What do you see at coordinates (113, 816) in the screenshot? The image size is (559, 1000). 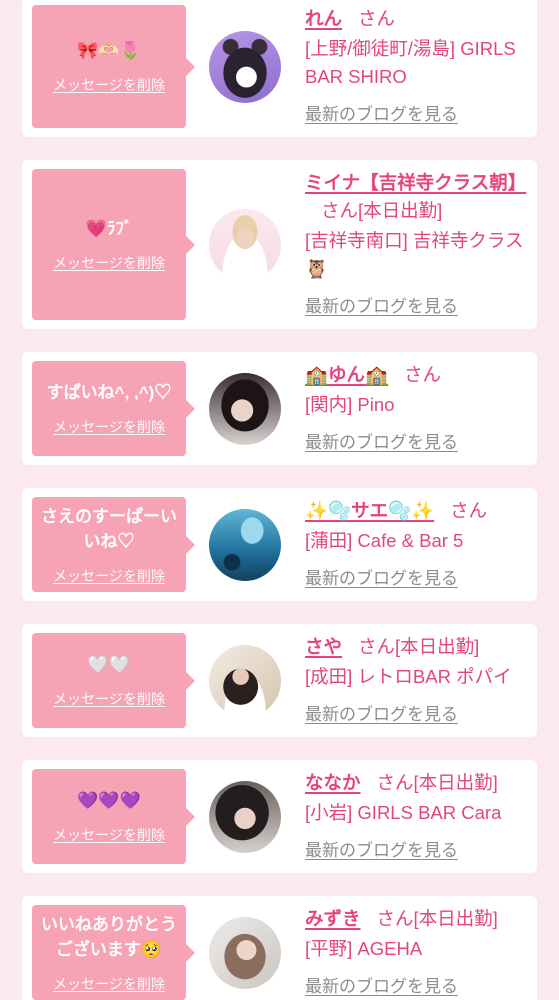 I see `message-bubble: 💜💜💜 メッセージを削除` at bounding box center [113, 816].